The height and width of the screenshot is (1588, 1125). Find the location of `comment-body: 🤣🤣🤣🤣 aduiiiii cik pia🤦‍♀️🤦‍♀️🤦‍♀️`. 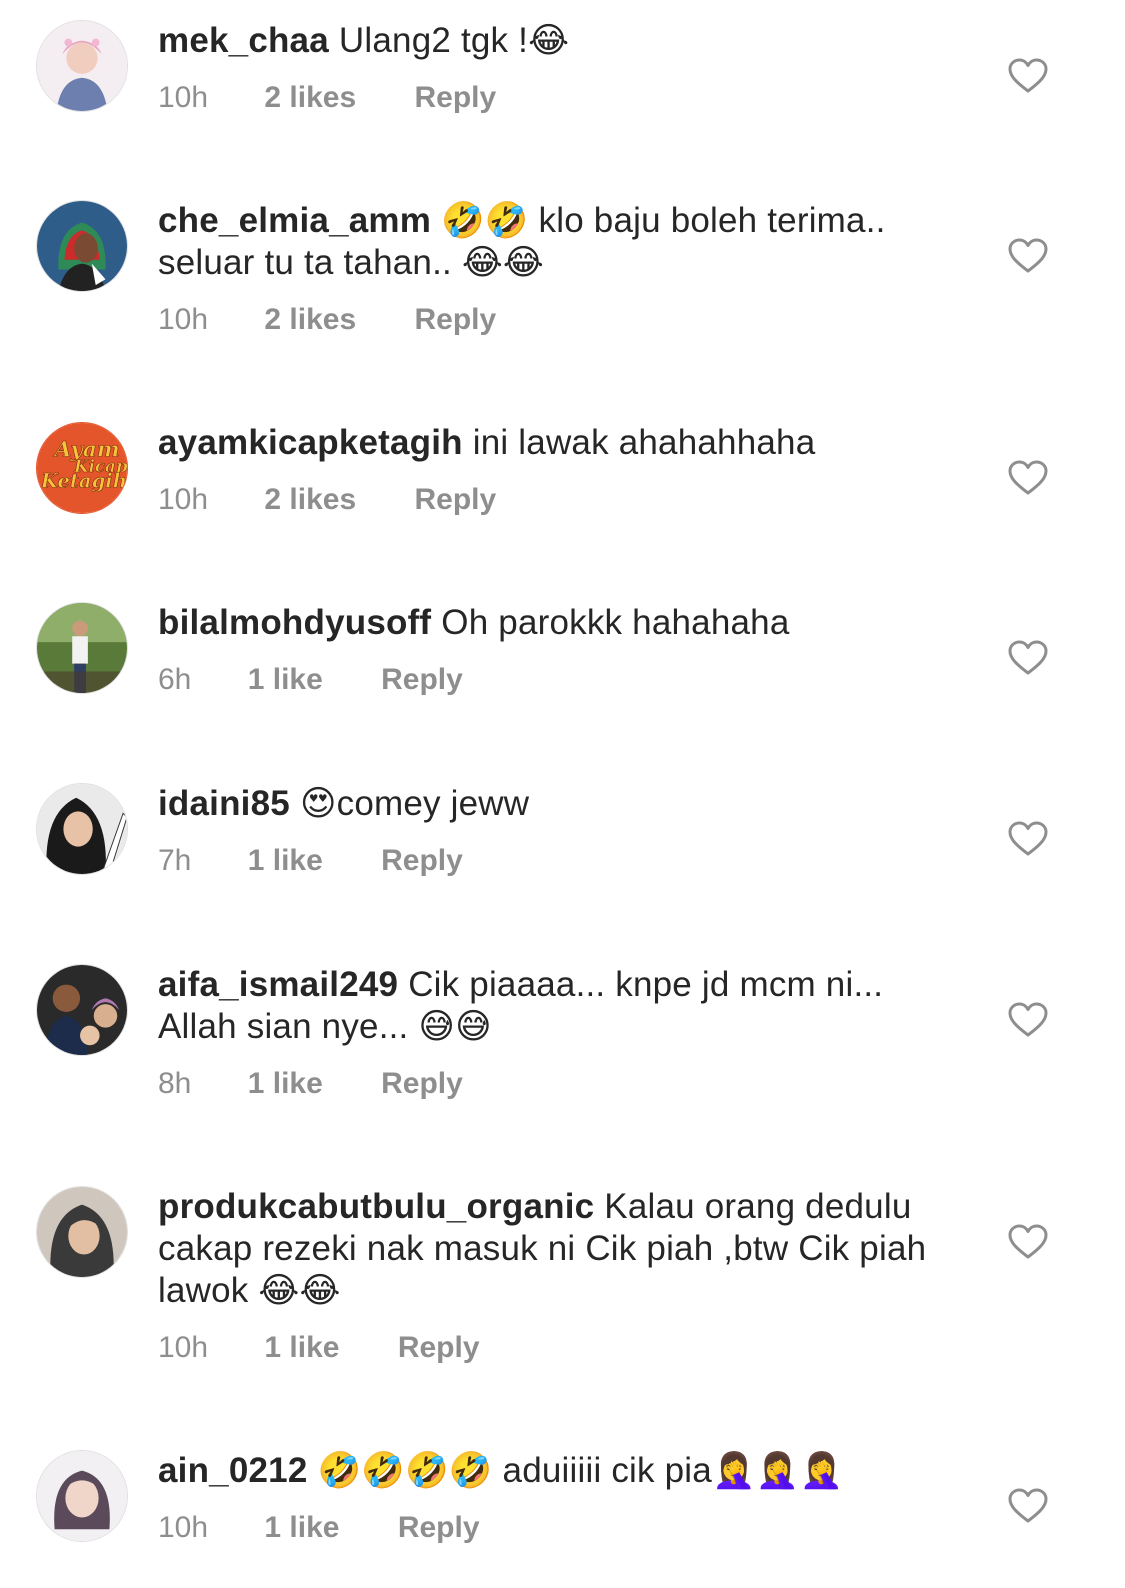

comment-body: 🤣🤣🤣🤣 aduiiiii cik pia🤦‍♀️🤦‍♀️🤦‍♀️ is located at coordinates (580, 1470).